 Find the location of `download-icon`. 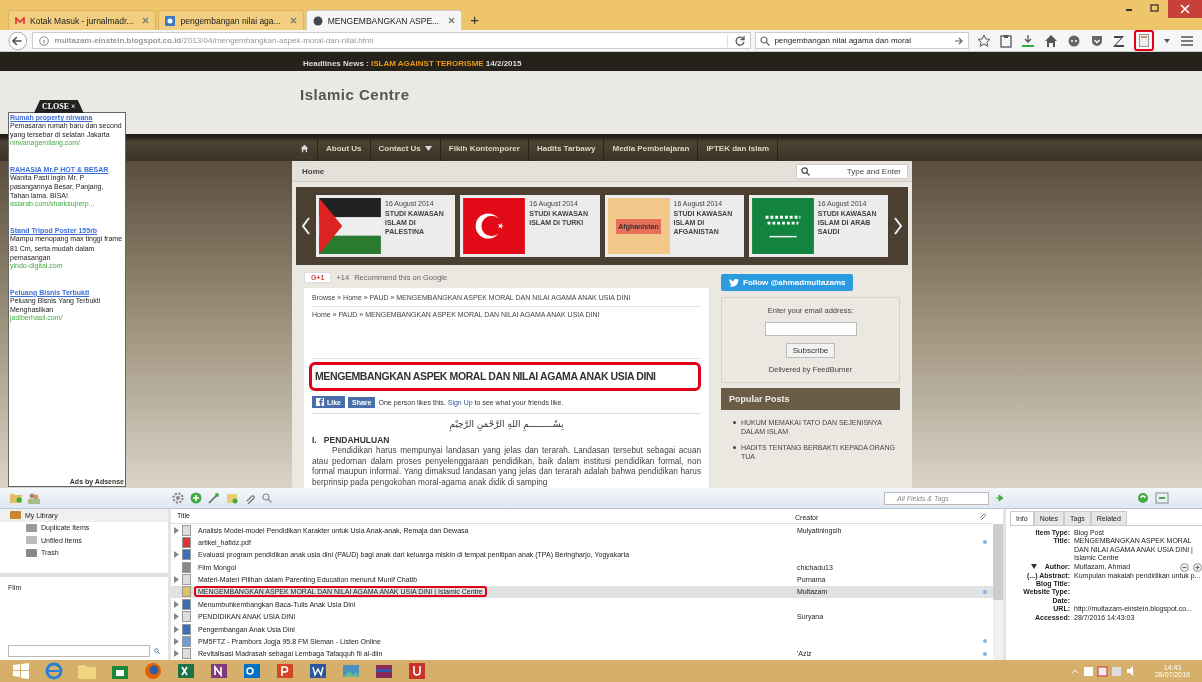

download-icon is located at coordinates (1028, 40).